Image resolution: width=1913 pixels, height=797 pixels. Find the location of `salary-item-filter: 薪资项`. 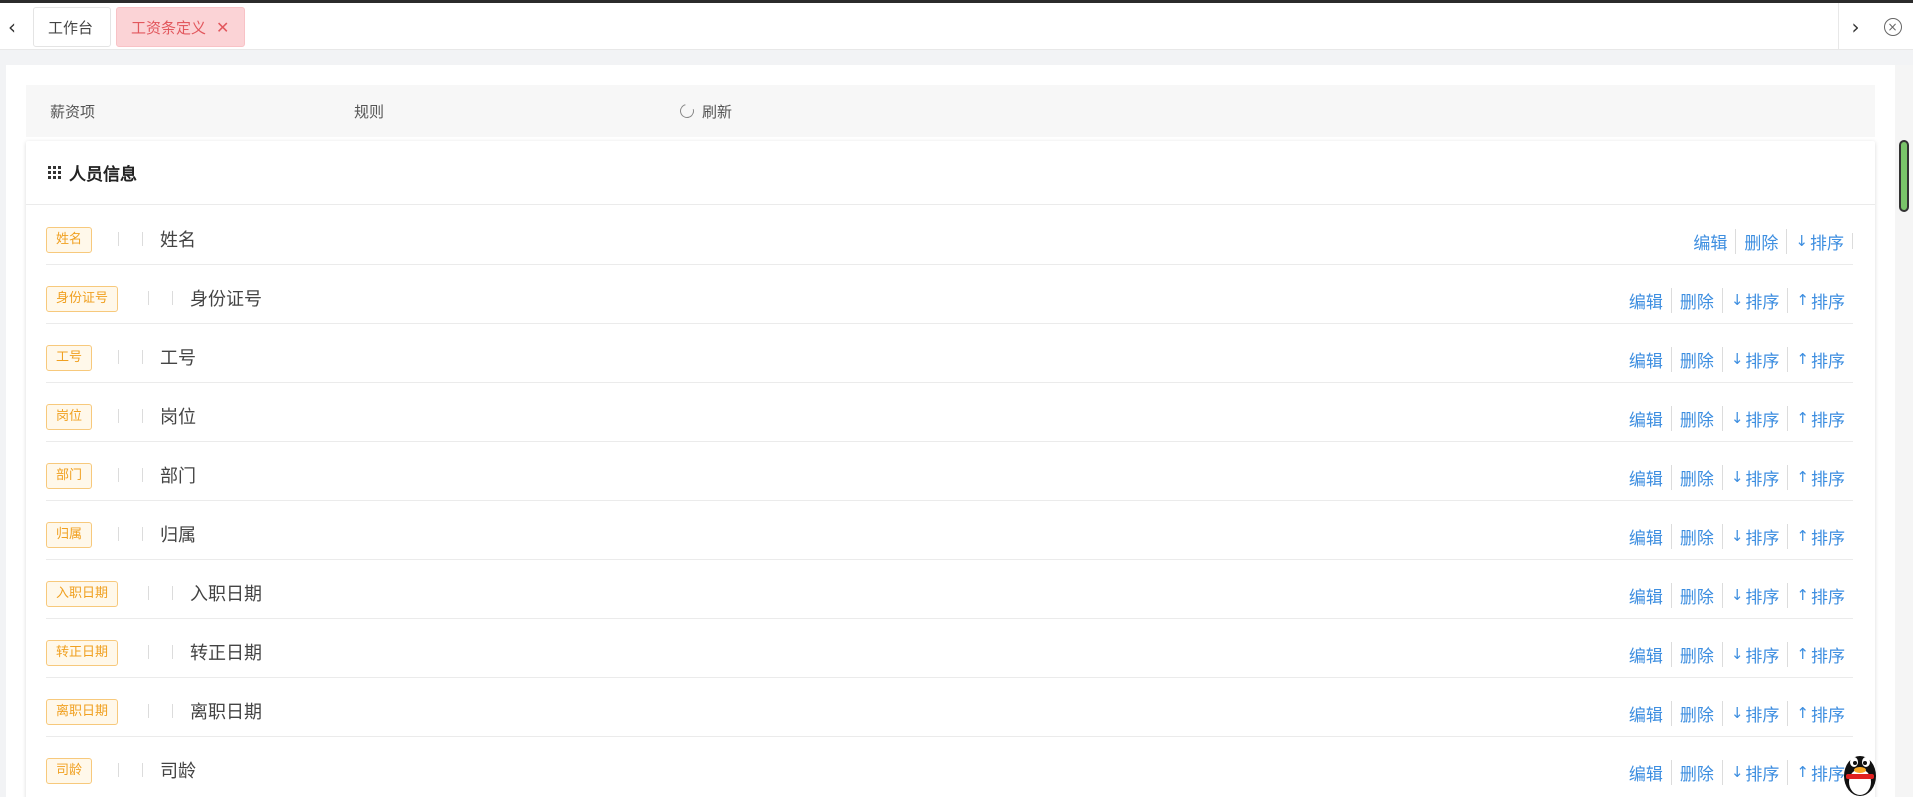

salary-item-filter: 薪资项 is located at coordinates (72, 111).